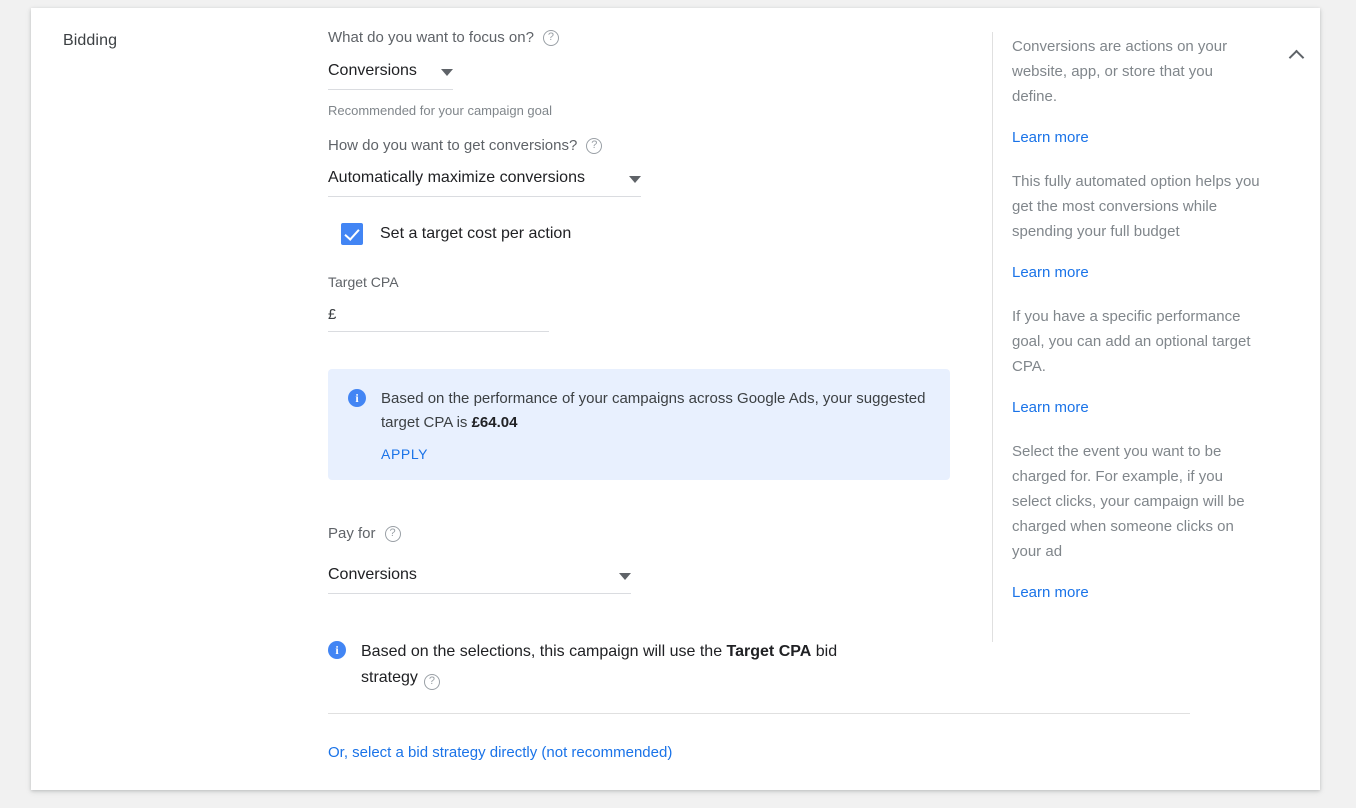 The image size is (1356, 808). What do you see at coordinates (475, 234) in the screenshot?
I see `target-cpa-checkbox-label: Set a target cost per action` at bounding box center [475, 234].